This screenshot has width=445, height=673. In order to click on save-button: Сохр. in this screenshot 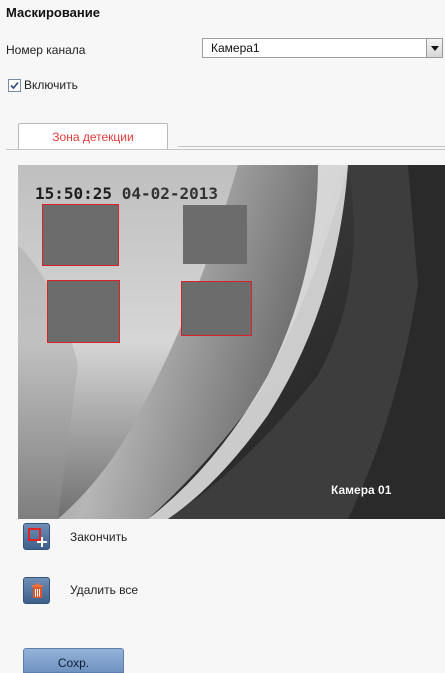, I will do `click(73, 660)`.